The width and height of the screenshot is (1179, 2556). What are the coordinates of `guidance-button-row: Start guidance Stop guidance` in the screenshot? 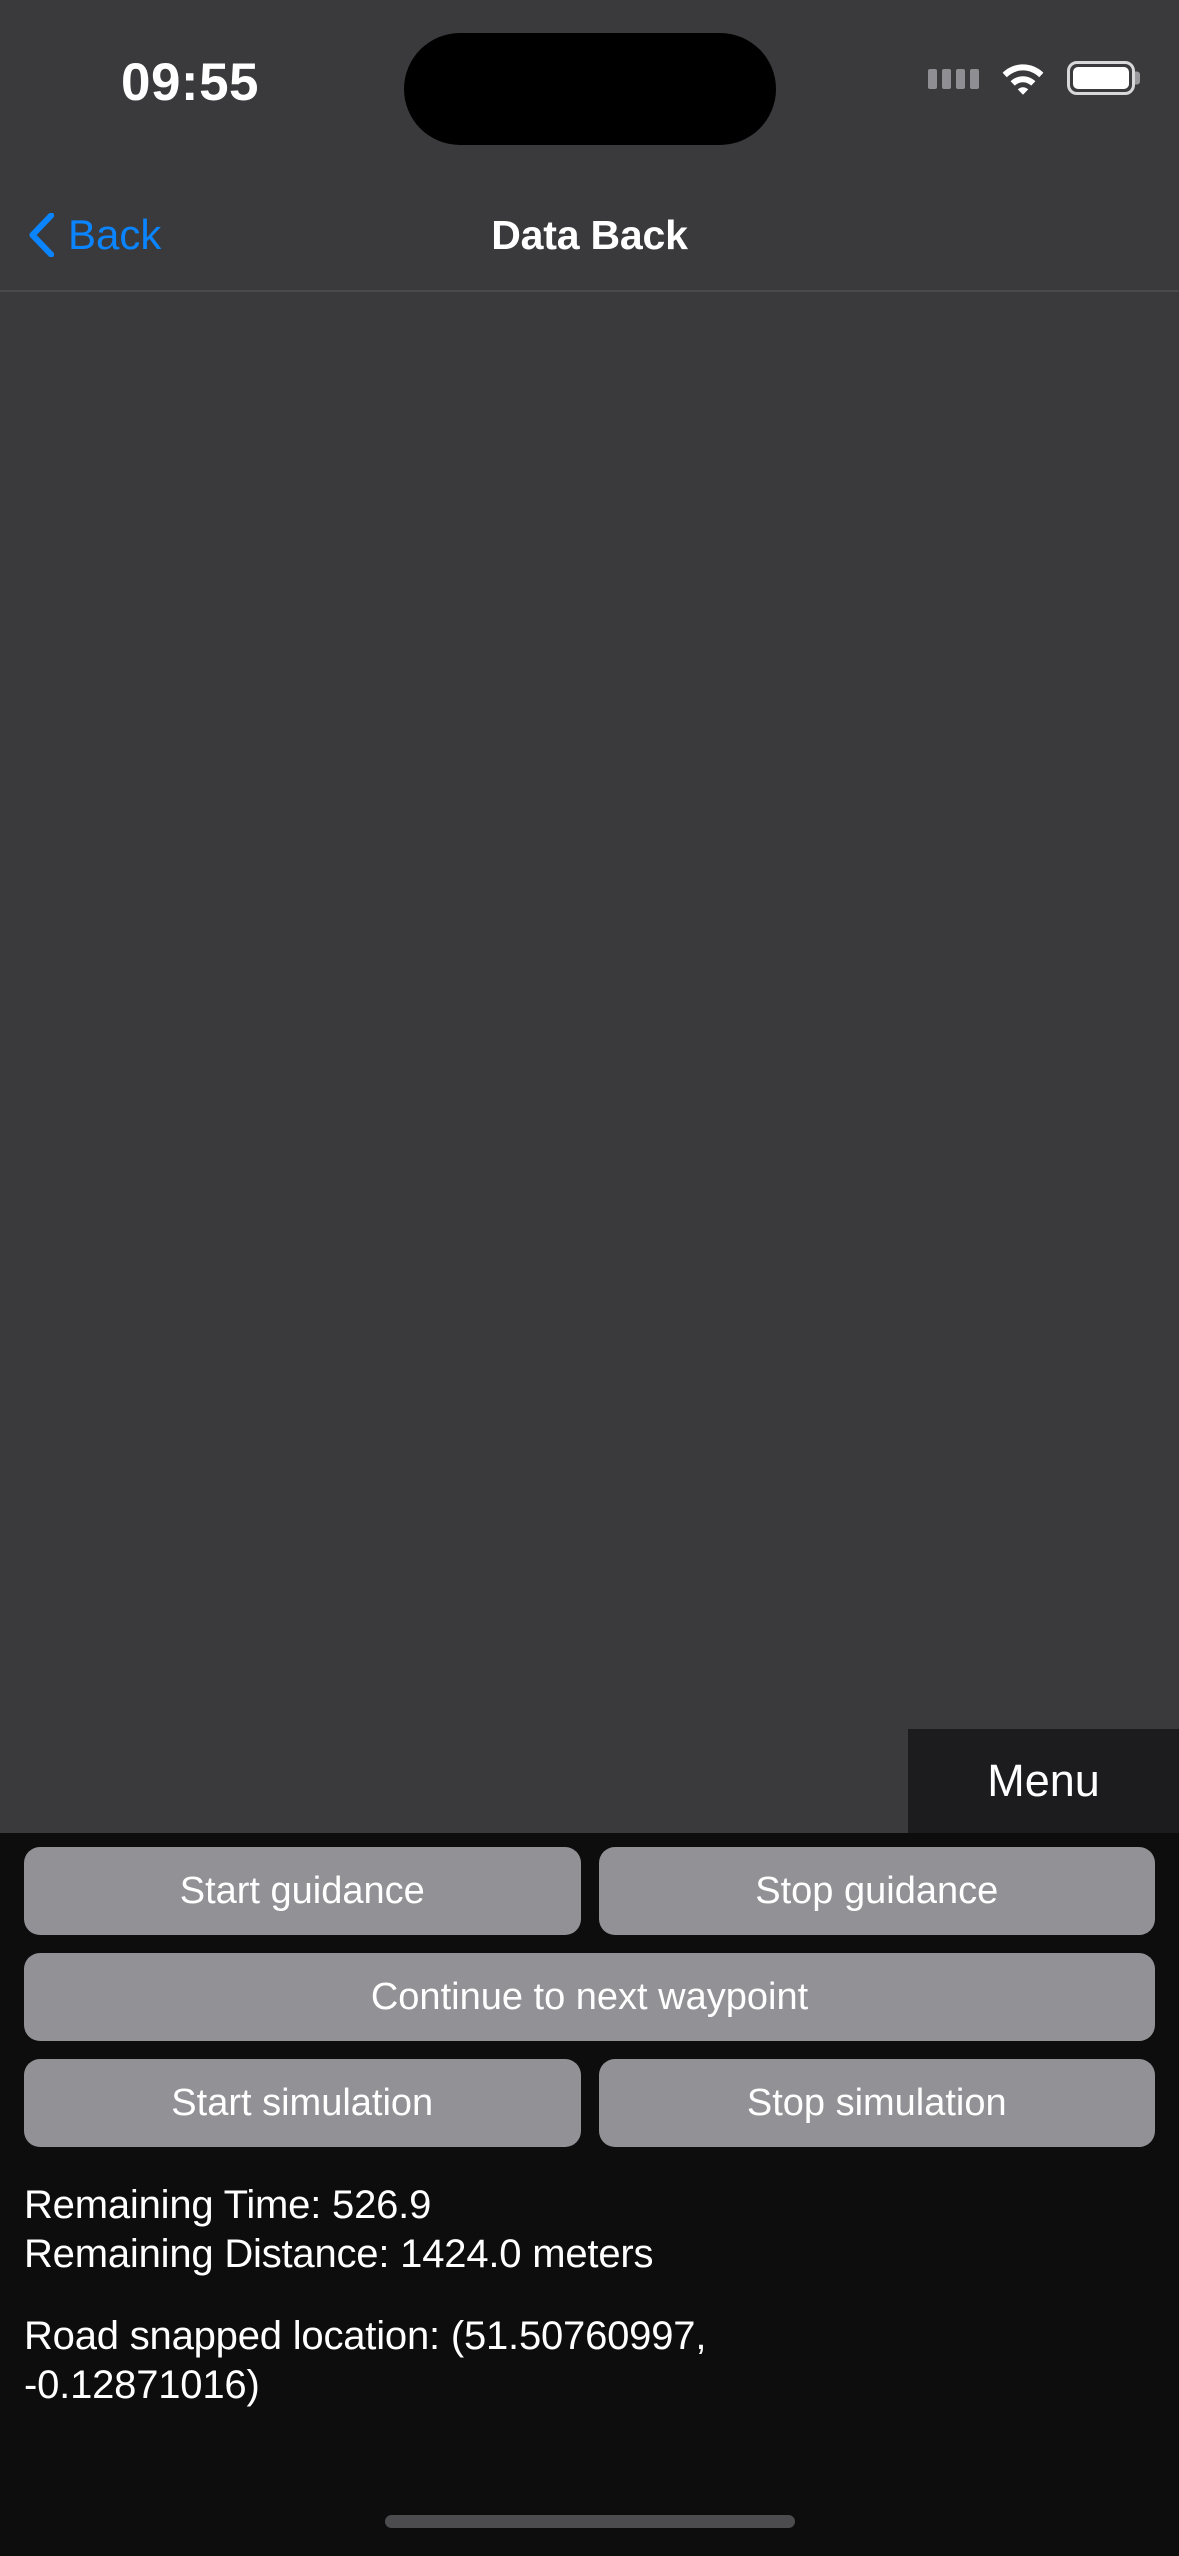 It's located at (589, 1890).